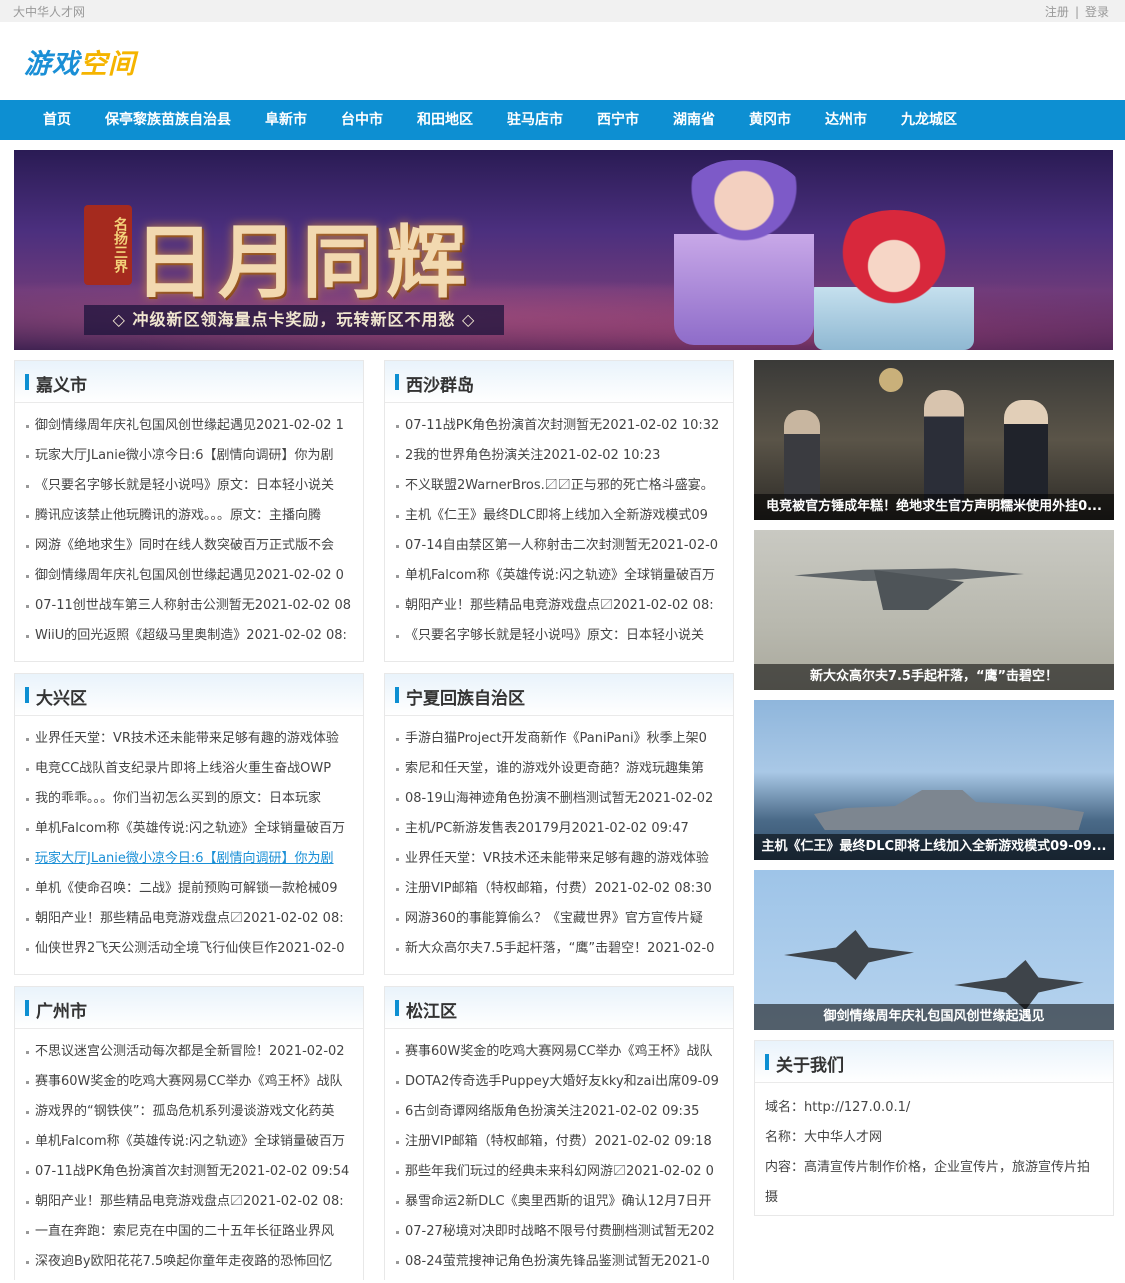 The height and width of the screenshot is (1283, 1125). Describe the element at coordinates (559, 919) in the screenshot. I see `list-item: 网游360的事能算偷么？《宝藏世界》官方宣传片疑` at that location.